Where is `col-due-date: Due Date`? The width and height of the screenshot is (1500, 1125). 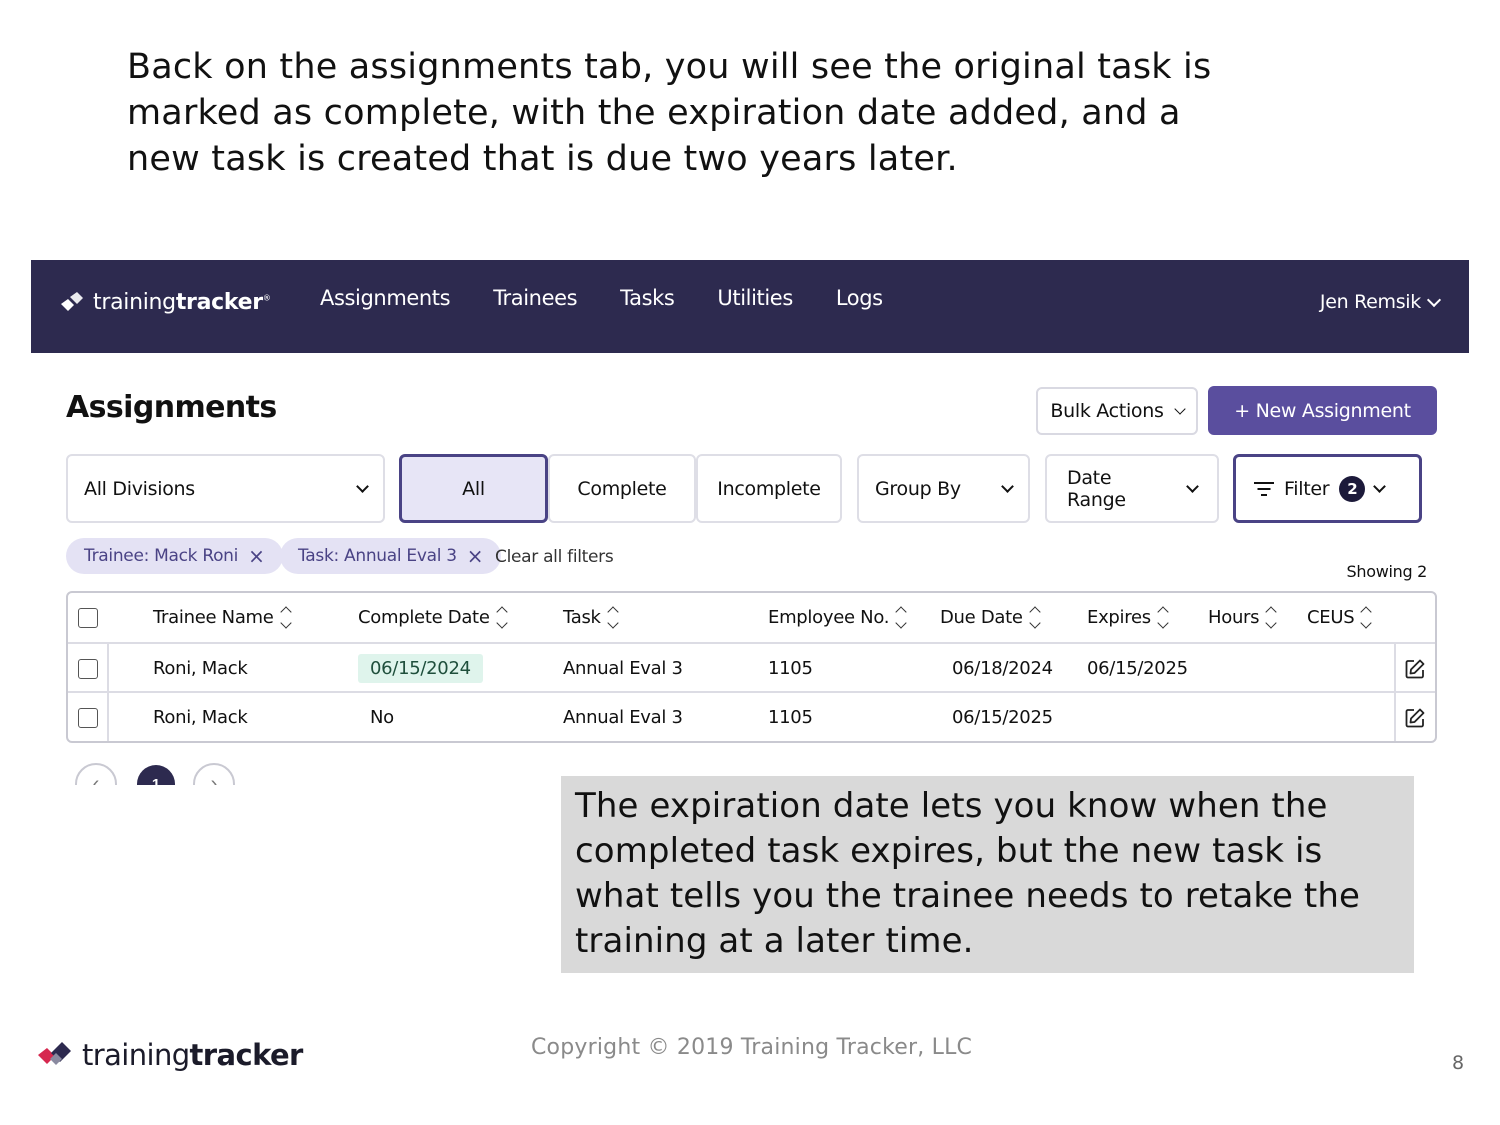 col-due-date: Due Date is located at coordinates (990, 617).